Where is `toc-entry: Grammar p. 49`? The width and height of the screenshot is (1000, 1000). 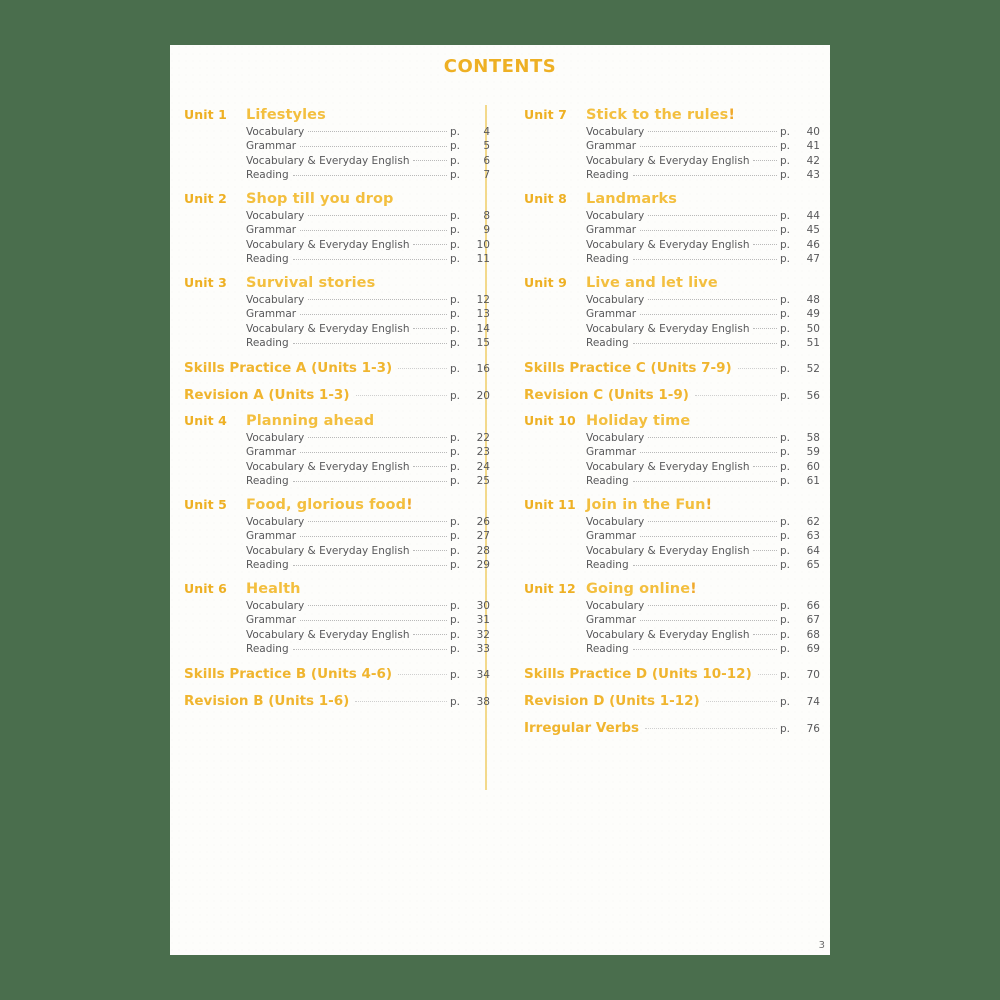 toc-entry: Grammar p. 49 is located at coordinates (703, 314).